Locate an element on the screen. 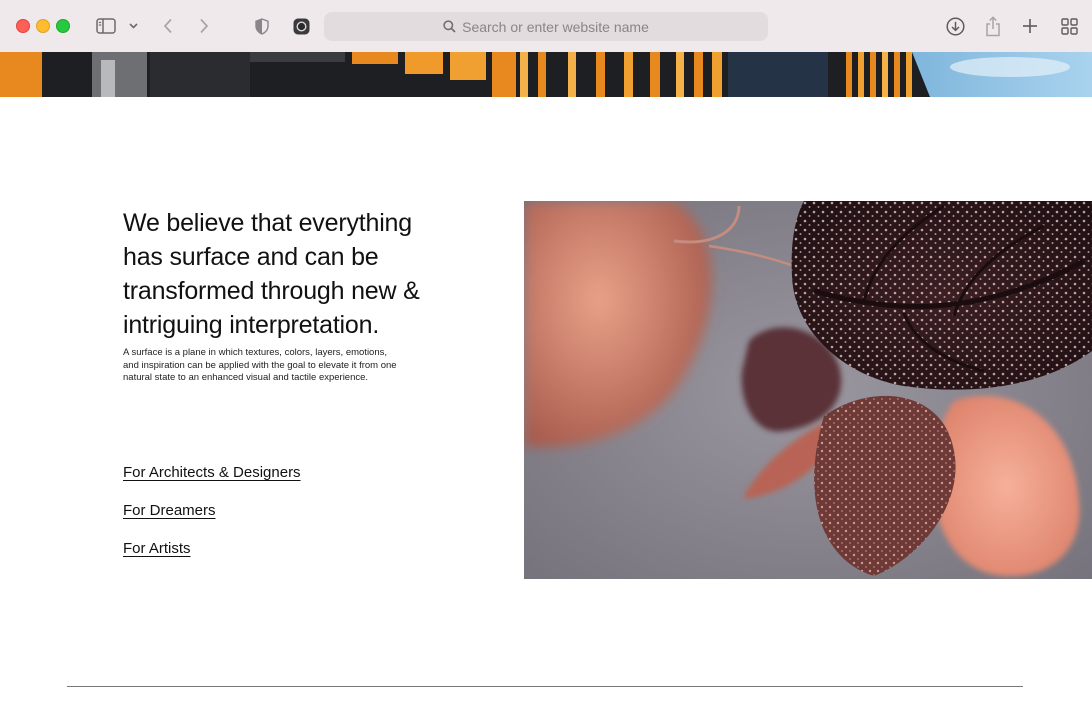  sidebar-menu-button is located at coordinates (133, 26).